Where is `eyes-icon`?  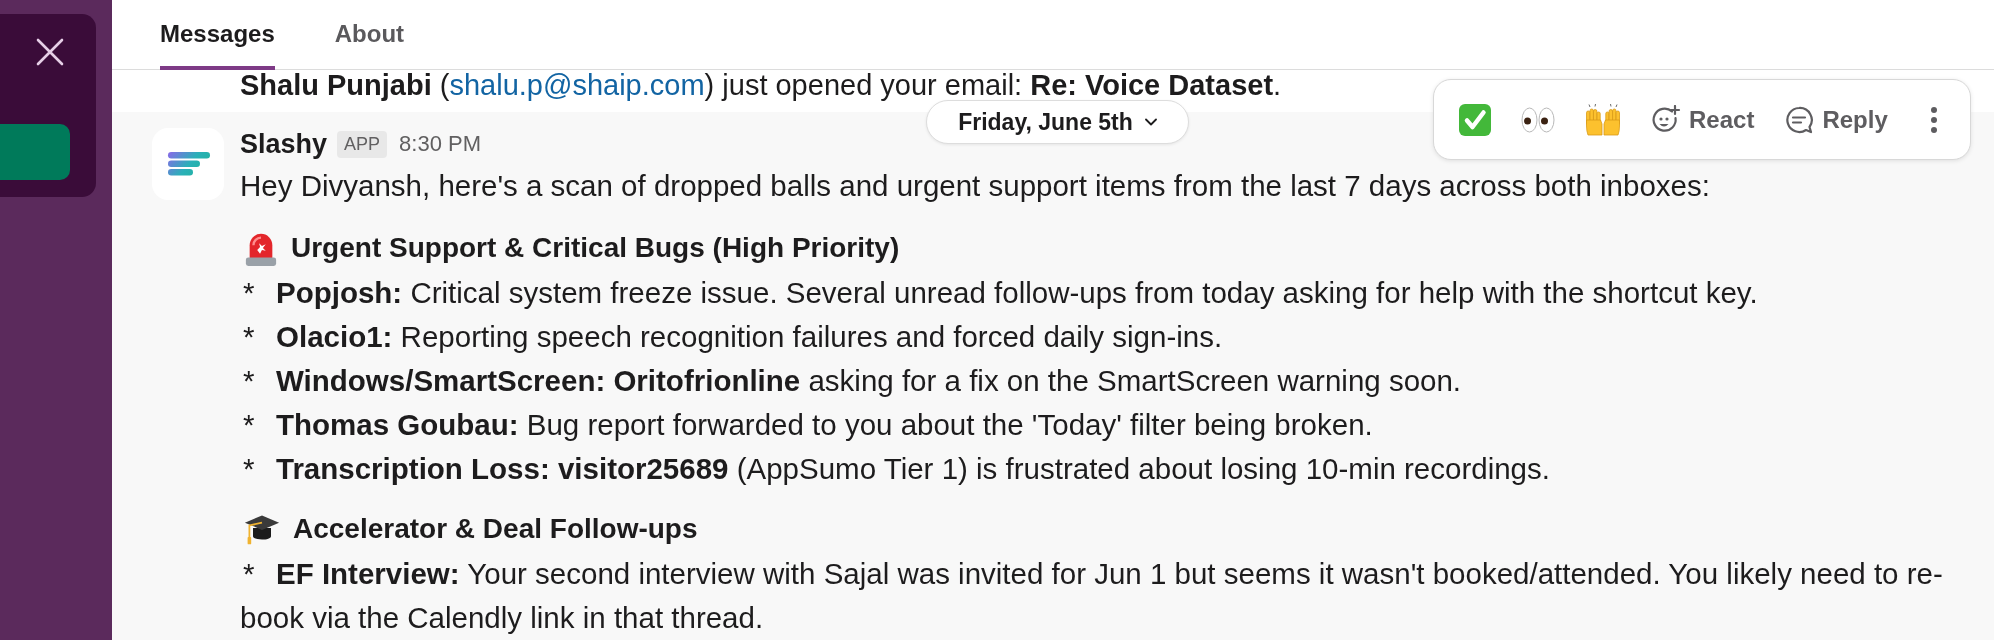
eyes-icon is located at coordinates (1538, 119).